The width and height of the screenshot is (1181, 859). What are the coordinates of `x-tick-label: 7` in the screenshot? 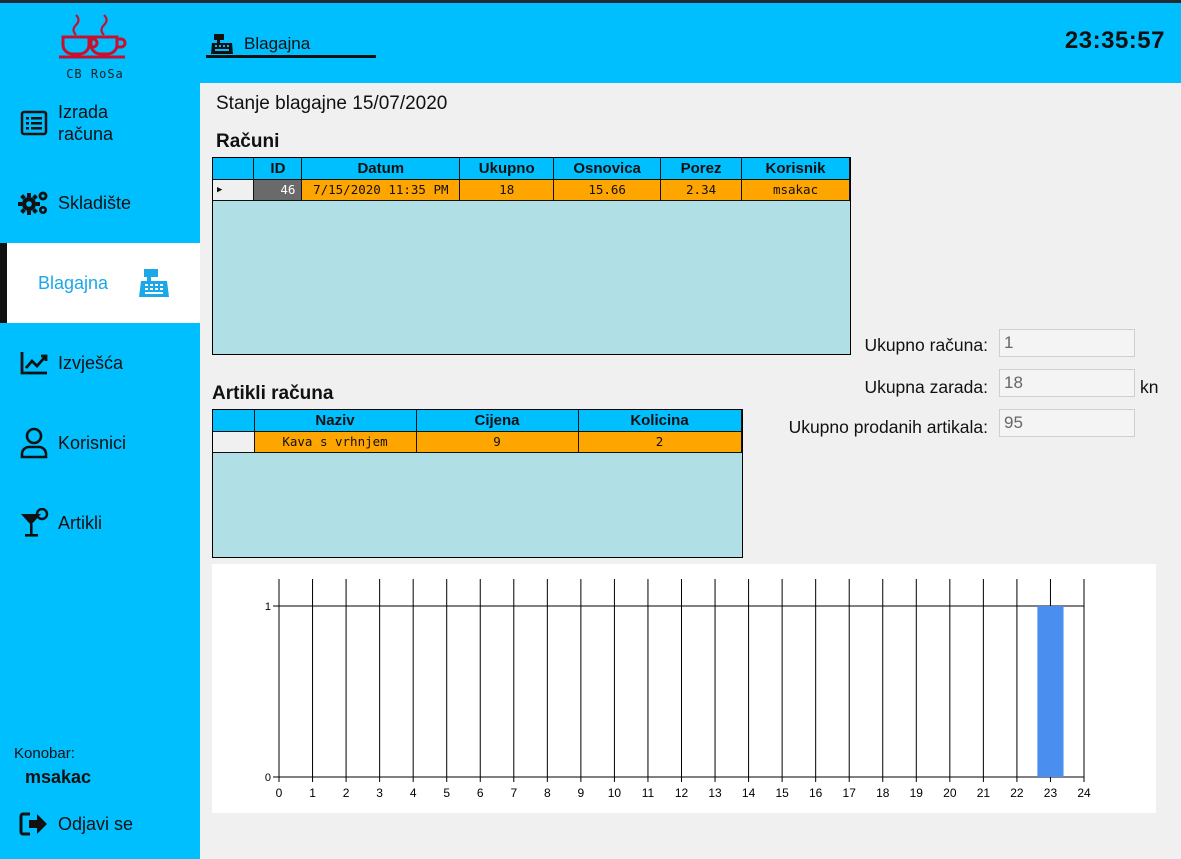 It's located at (513, 793).